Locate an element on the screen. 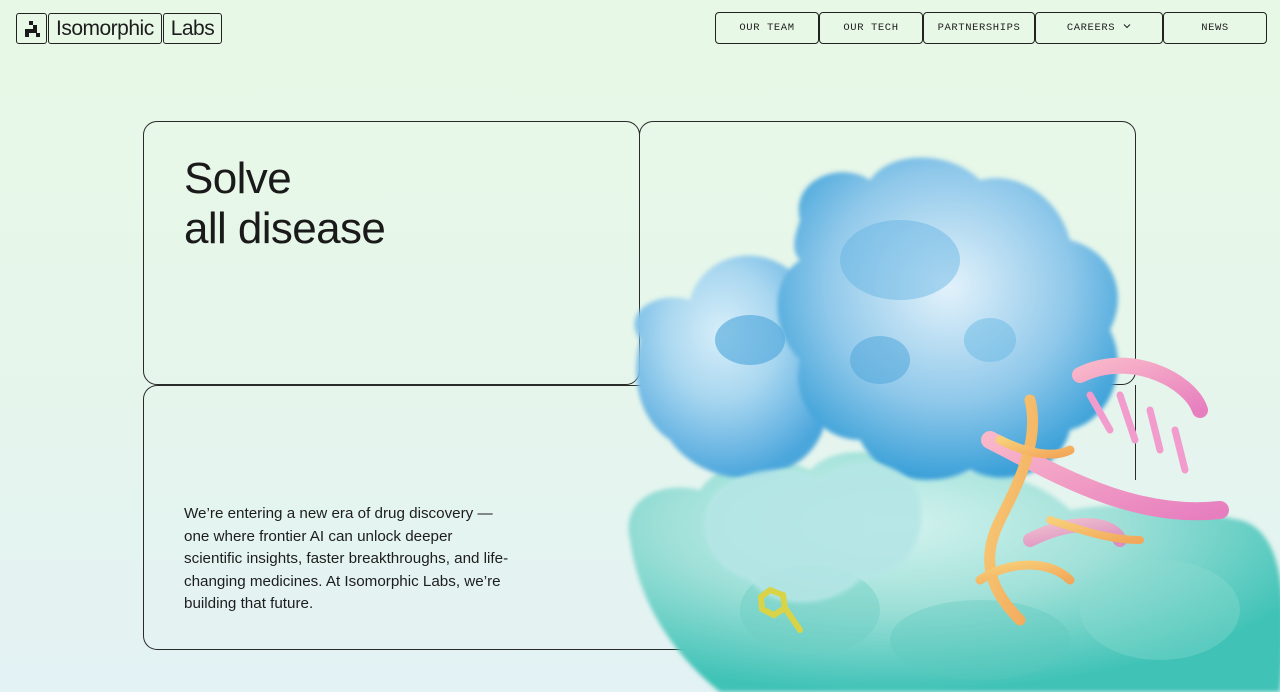 This screenshot has height=692, width=1280. page-title: Solve all disease is located at coordinates (394, 204).